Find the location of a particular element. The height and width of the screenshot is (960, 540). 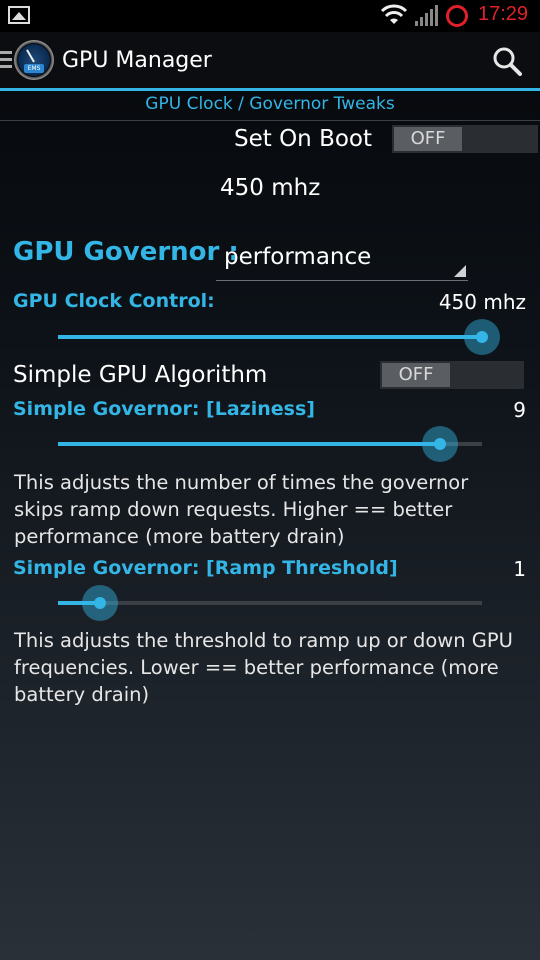

simple-gpu-algorithm-toggle-text: OFF is located at coordinates (416, 375).